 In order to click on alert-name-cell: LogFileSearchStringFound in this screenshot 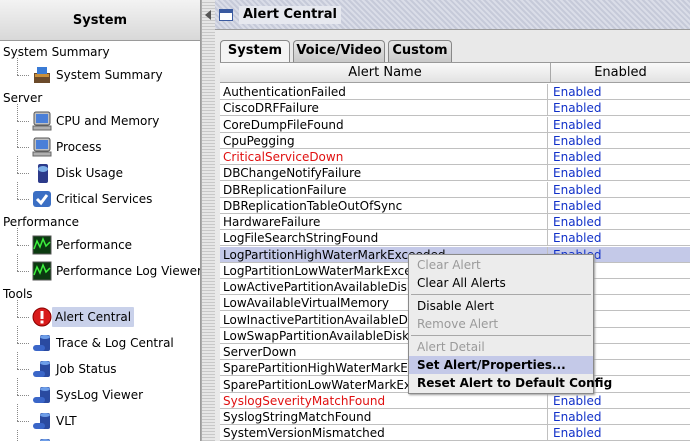, I will do `click(385, 238)`.